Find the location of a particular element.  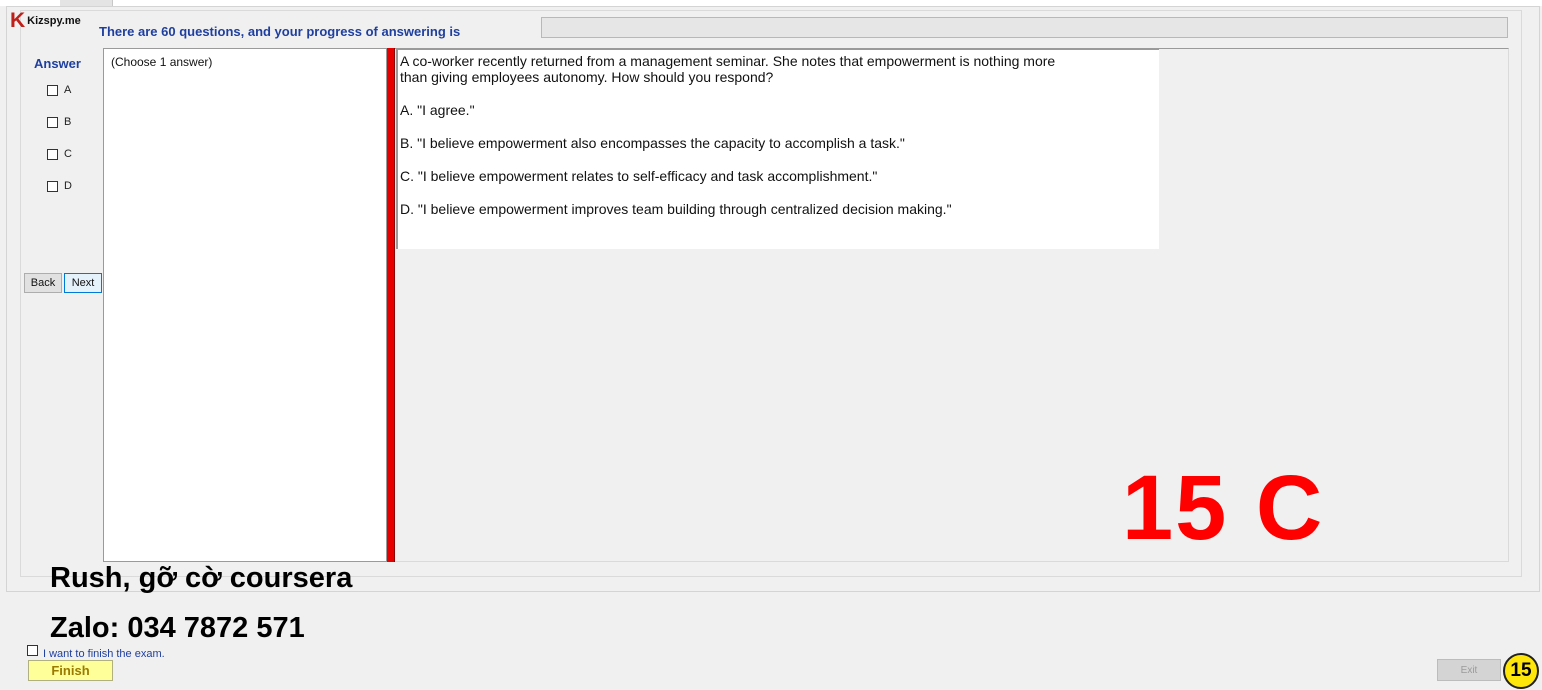

answer-option-label: B is located at coordinates (68, 122).